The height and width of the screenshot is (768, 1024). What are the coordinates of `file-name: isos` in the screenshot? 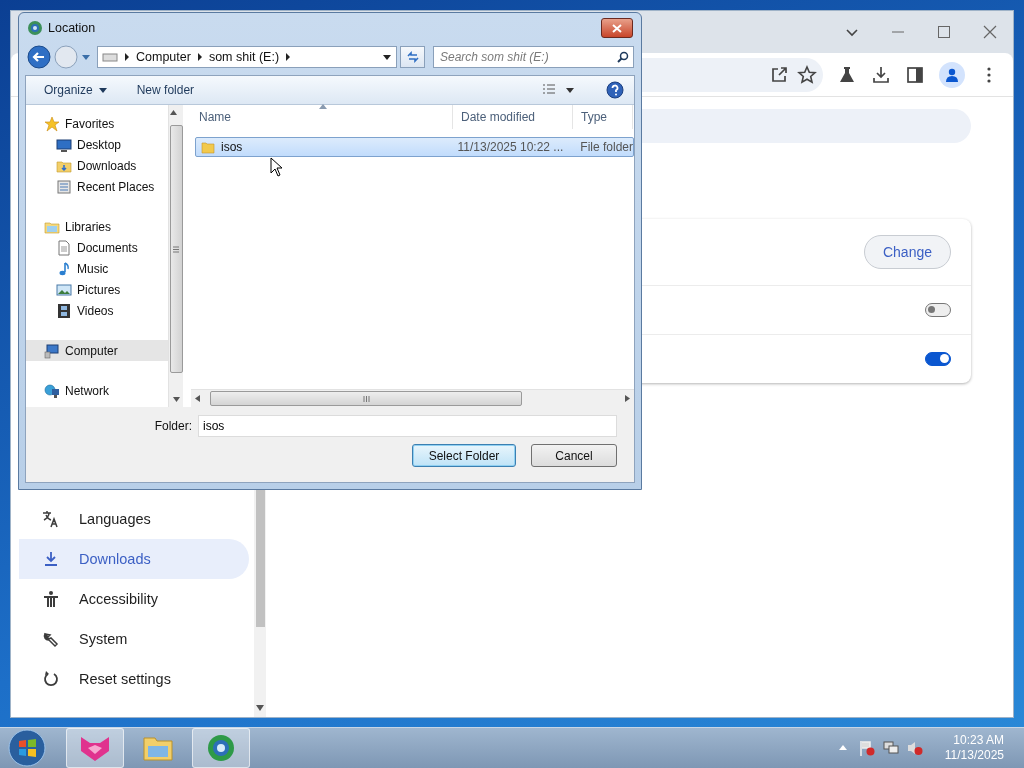 It's located at (232, 147).